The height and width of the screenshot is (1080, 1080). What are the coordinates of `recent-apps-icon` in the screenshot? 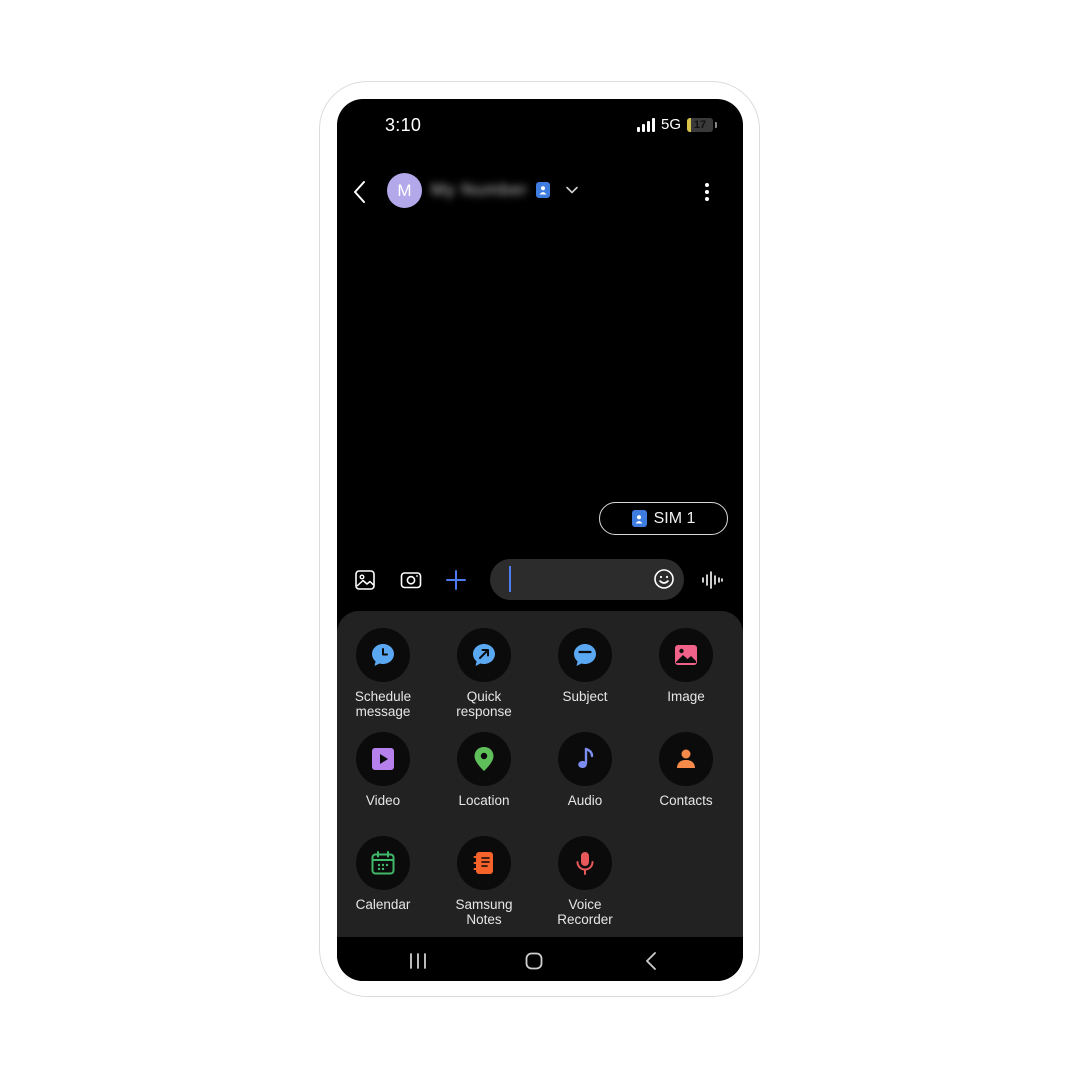 It's located at (418, 961).